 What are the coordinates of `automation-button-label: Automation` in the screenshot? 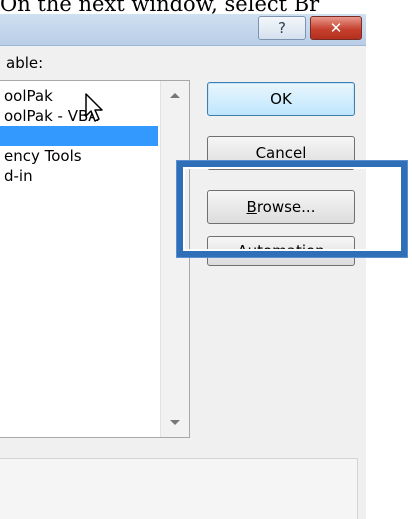 It's located at (281, 251).